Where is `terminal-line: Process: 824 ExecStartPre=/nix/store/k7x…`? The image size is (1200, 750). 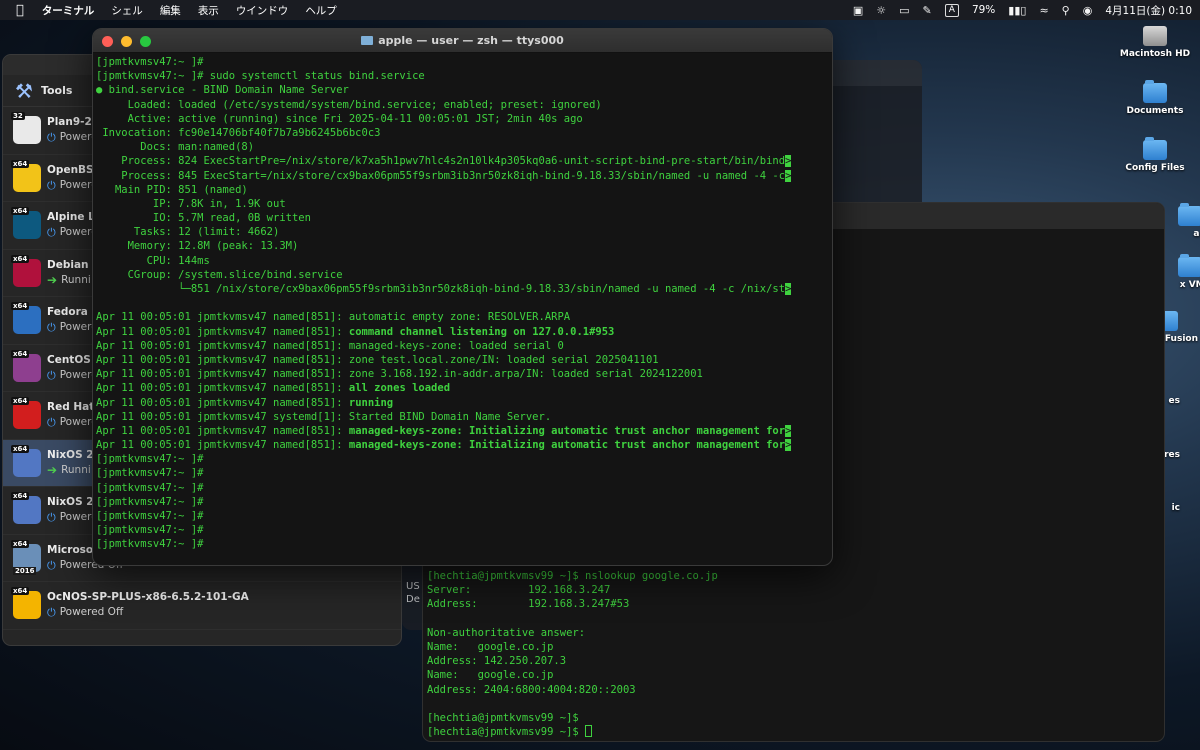
terminal-line: Process: 824 ExecStartPre=/nix/store/k7x… is located at coordinates (444, 161).